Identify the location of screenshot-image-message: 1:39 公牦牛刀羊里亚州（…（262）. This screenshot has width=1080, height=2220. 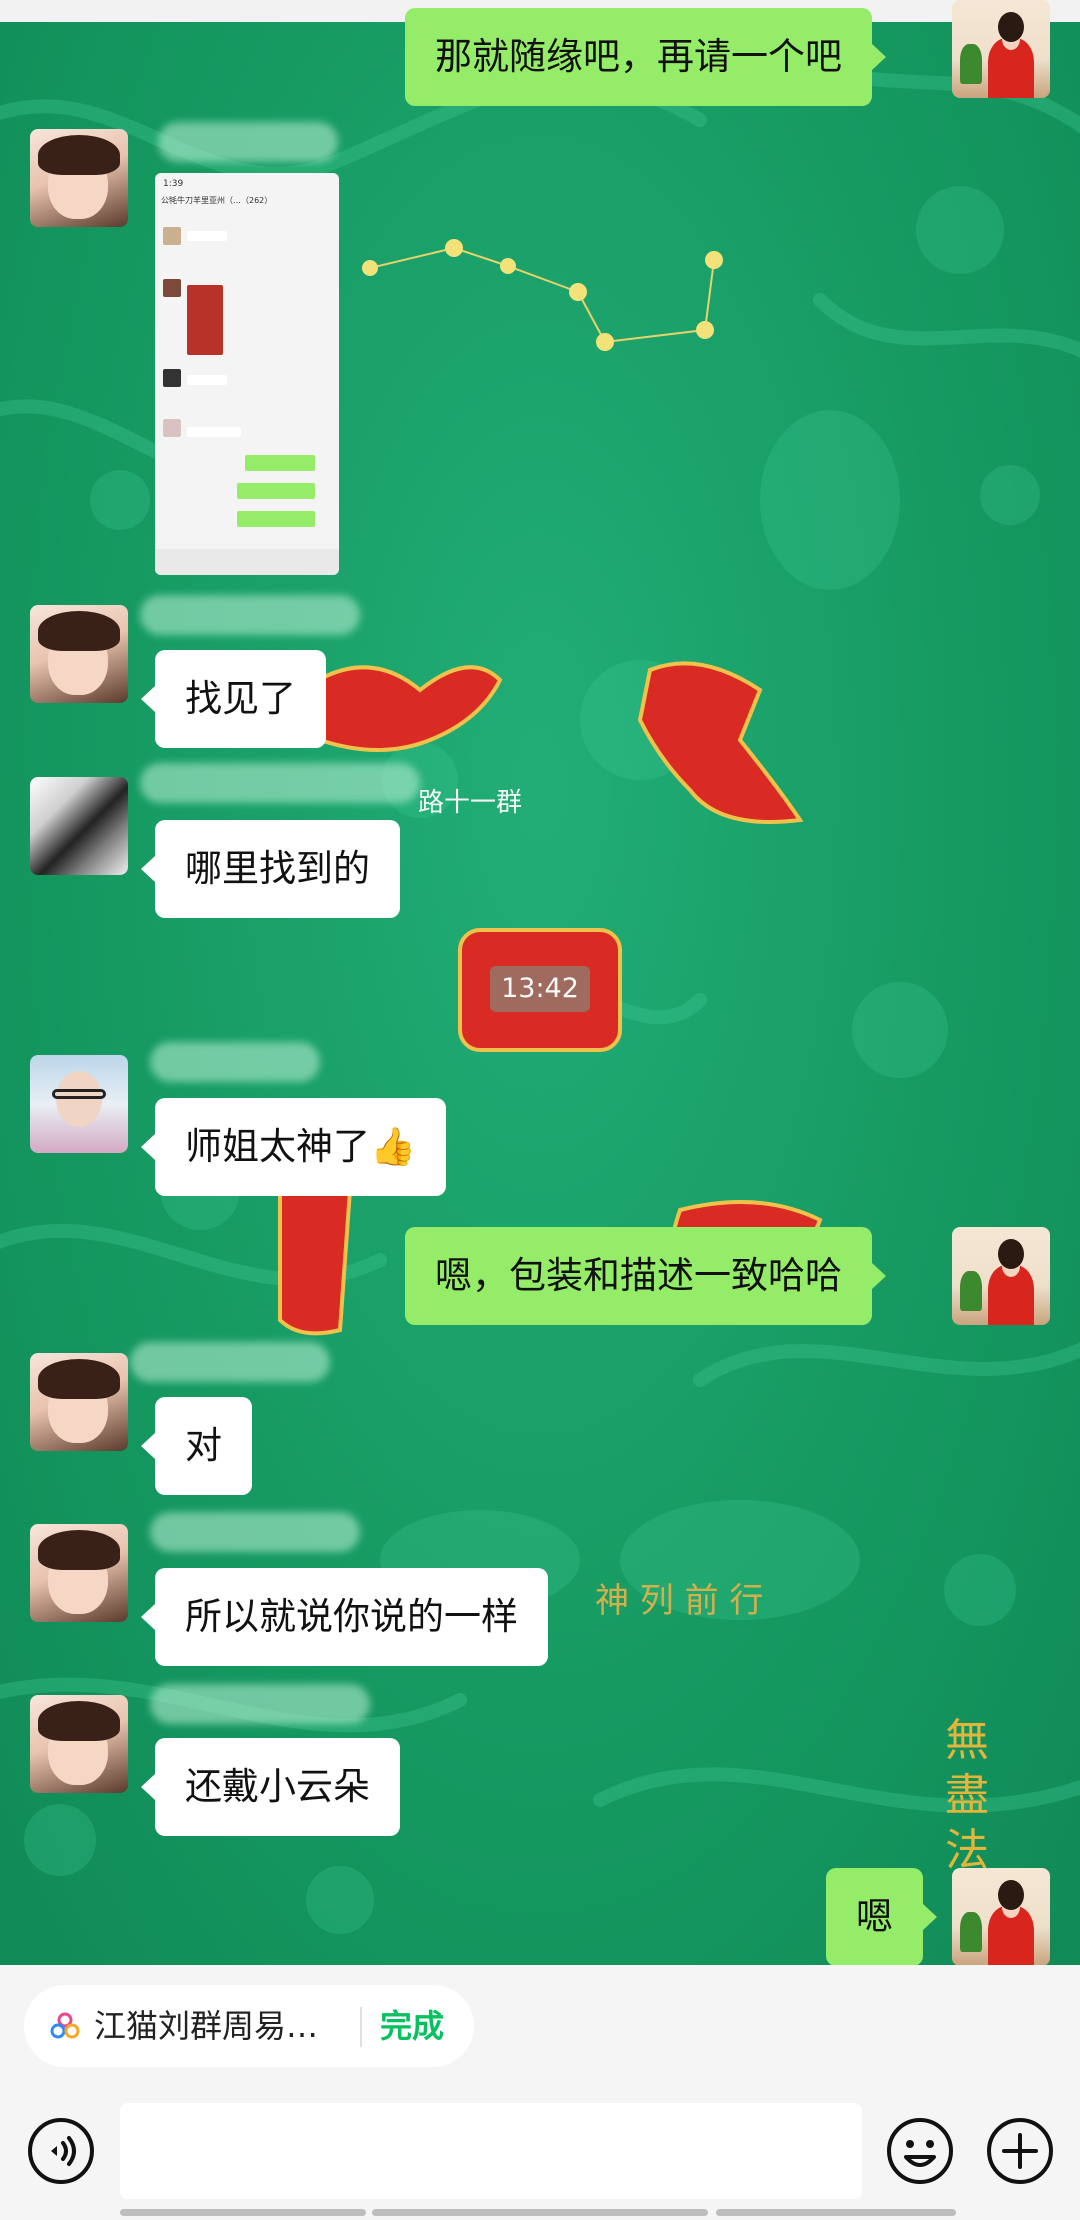
(247, 374).